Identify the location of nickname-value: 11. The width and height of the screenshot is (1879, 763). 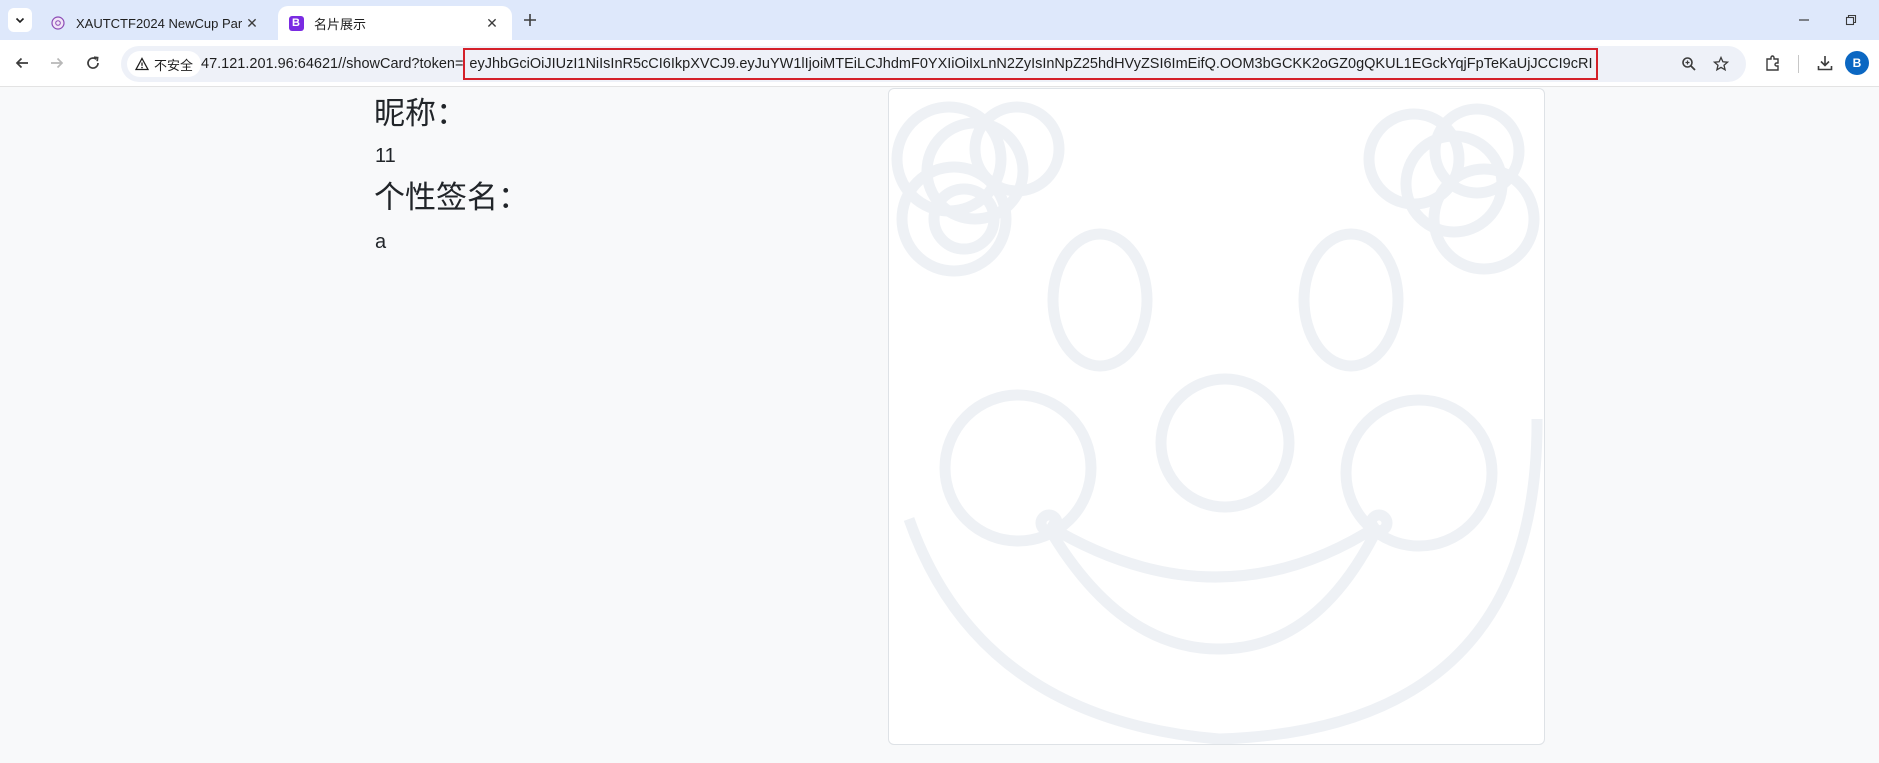
(385, 156).